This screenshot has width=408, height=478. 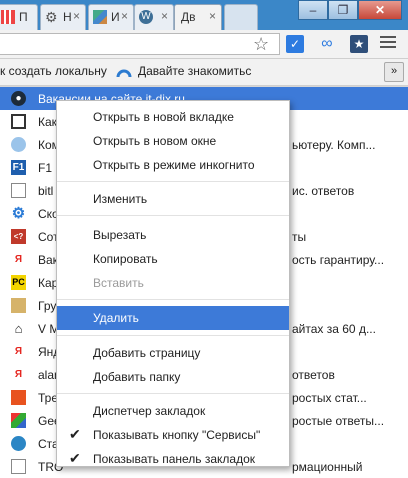 What do you see at coordinates (261, 44) in the screenshot?
I see `bookmark-star-icon: ☆` at bounding box center [261, 44].